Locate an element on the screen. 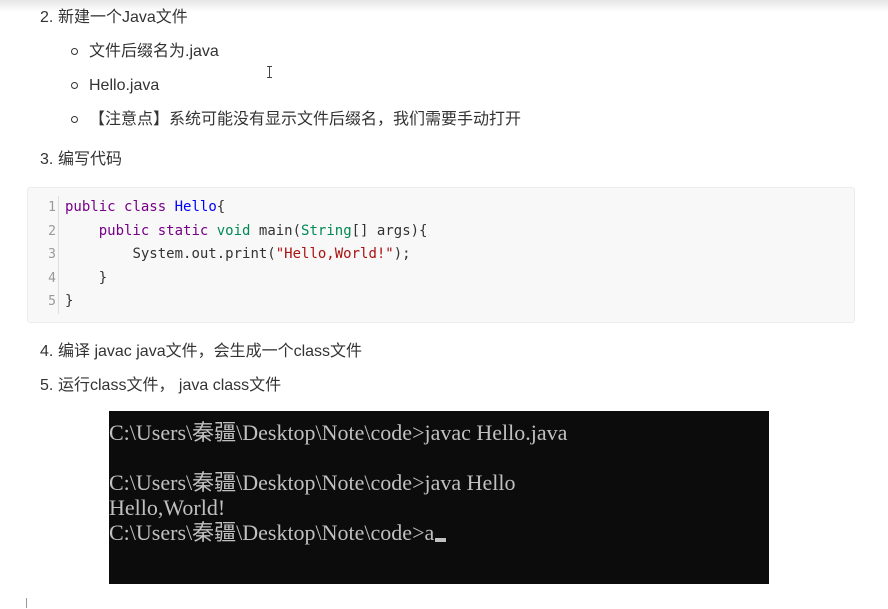  code-token: [] args){ is located at coordinates (389, 230).